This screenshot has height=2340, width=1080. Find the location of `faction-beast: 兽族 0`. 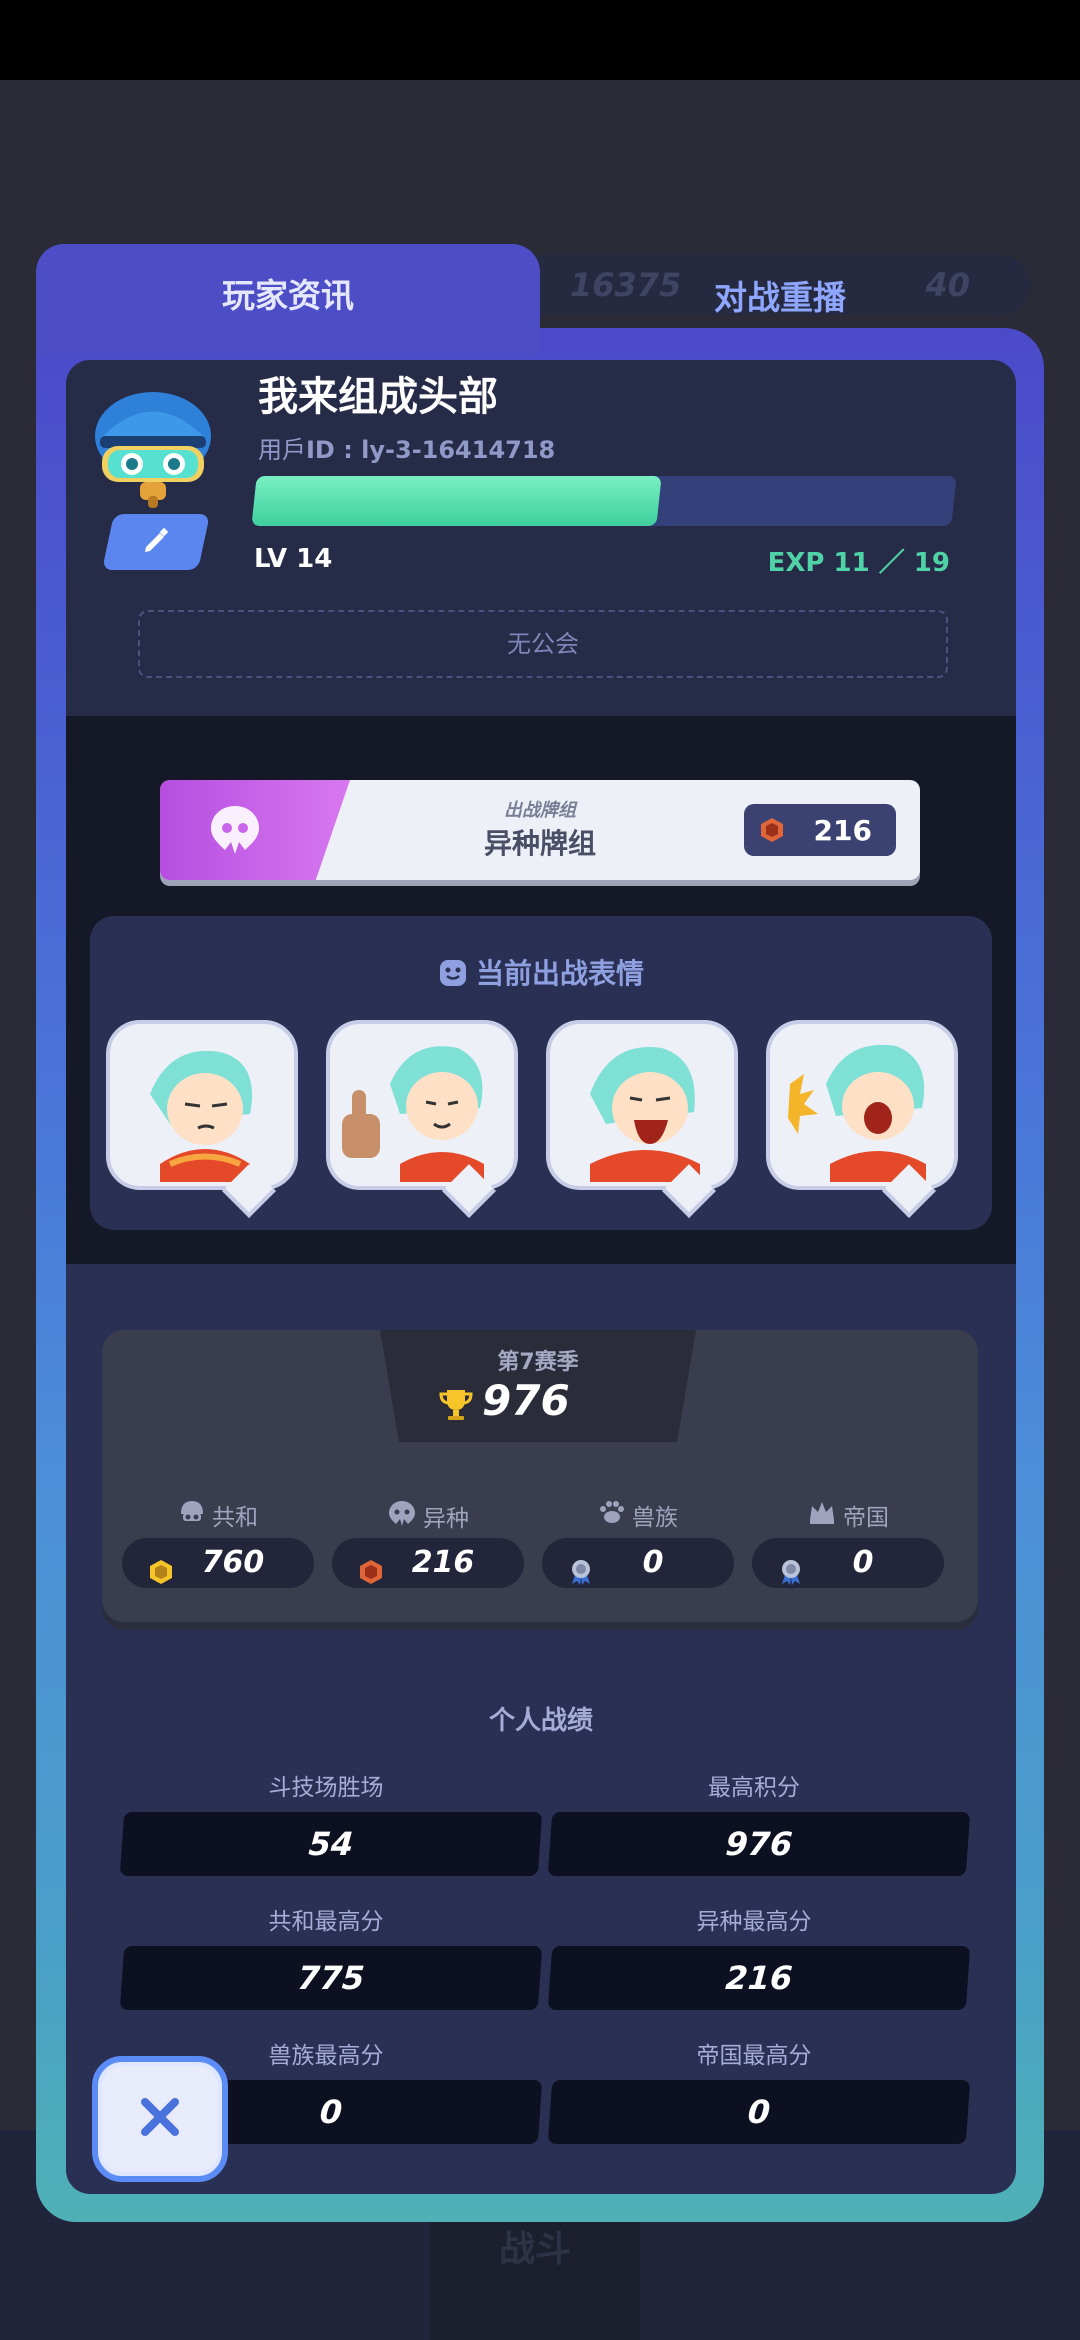

faction-beast: 兽族 0 is located at coordinates (638, 1543).